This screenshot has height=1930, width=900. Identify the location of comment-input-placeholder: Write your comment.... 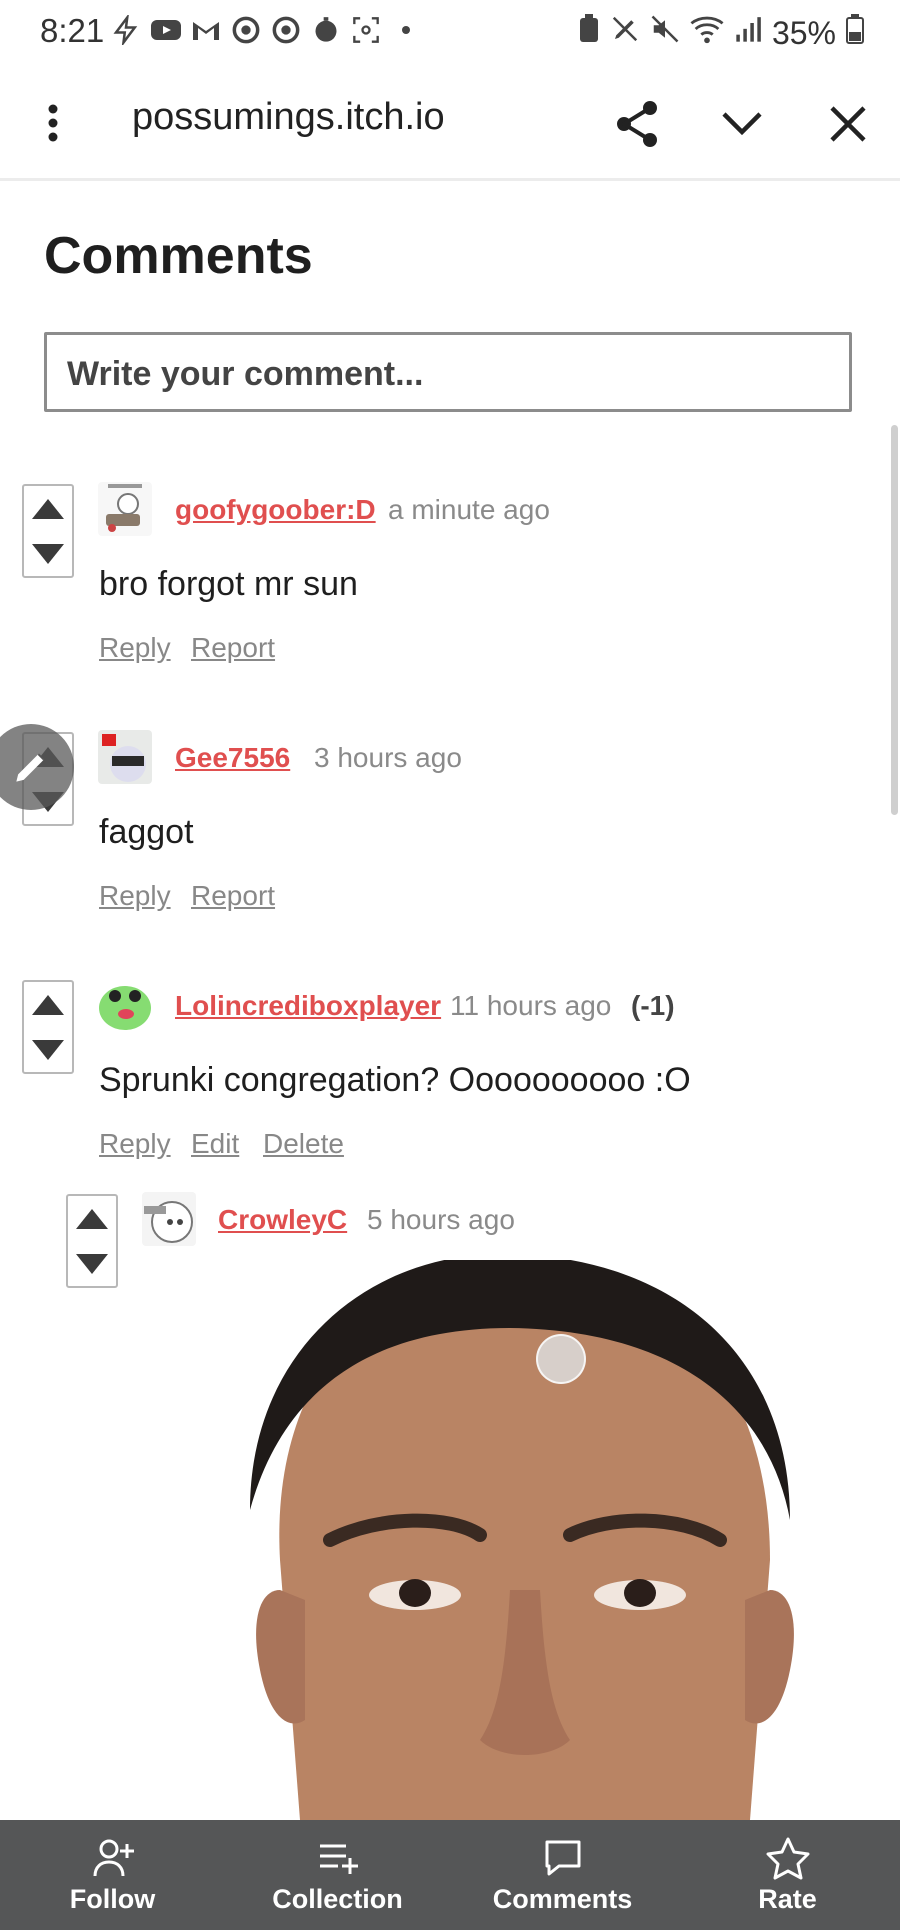
(245, 374).